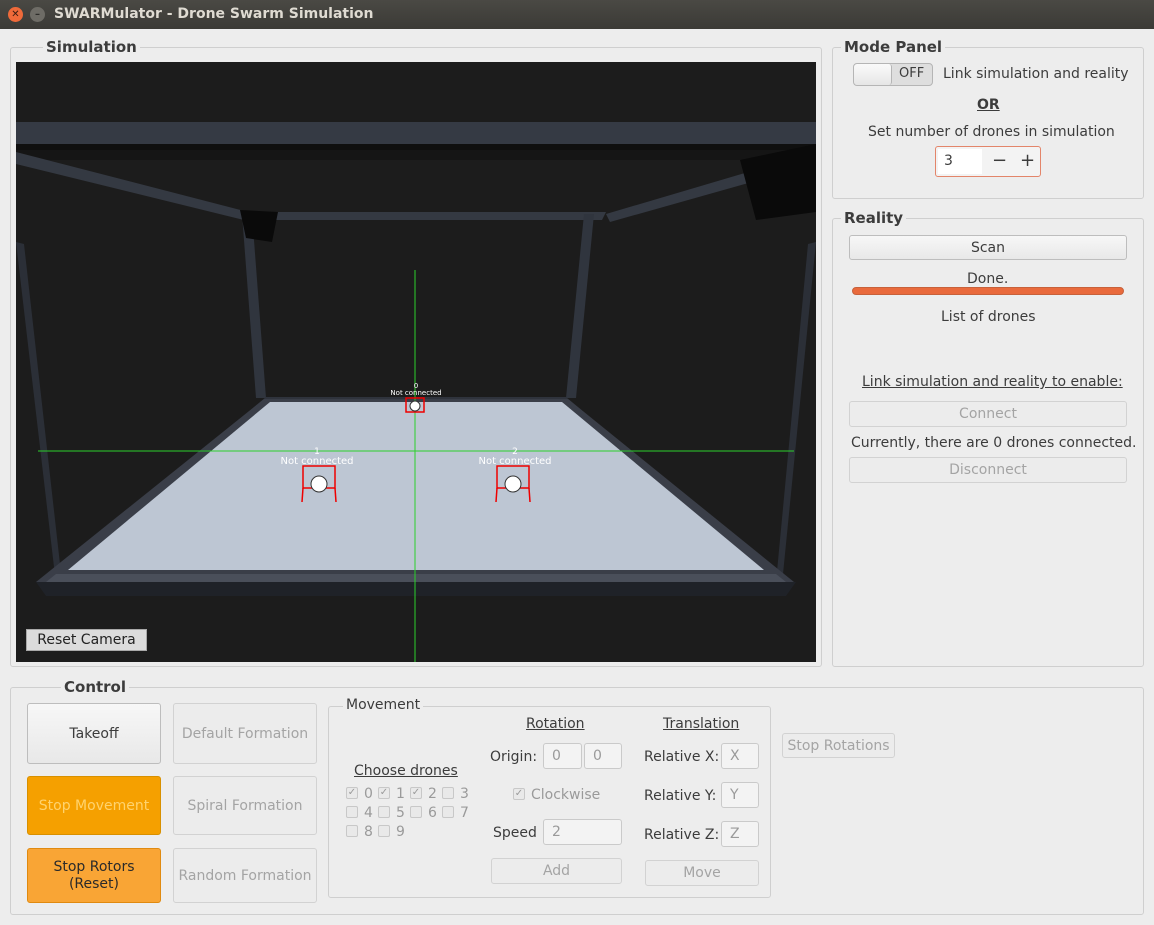 Image resolution: width=1154 pixels, height=925 pixels. I want to click on relative-y-input: Y, so click(740, 795).